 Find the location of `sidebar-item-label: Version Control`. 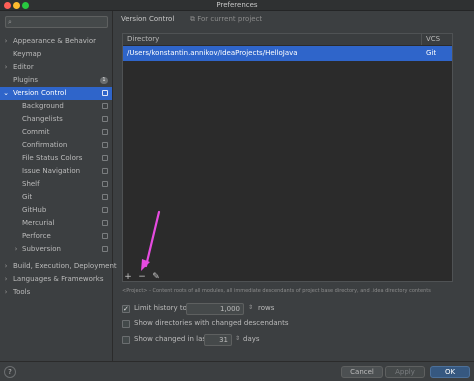

sidebar-item-label: Version Control is located at coordinates (40, 93).